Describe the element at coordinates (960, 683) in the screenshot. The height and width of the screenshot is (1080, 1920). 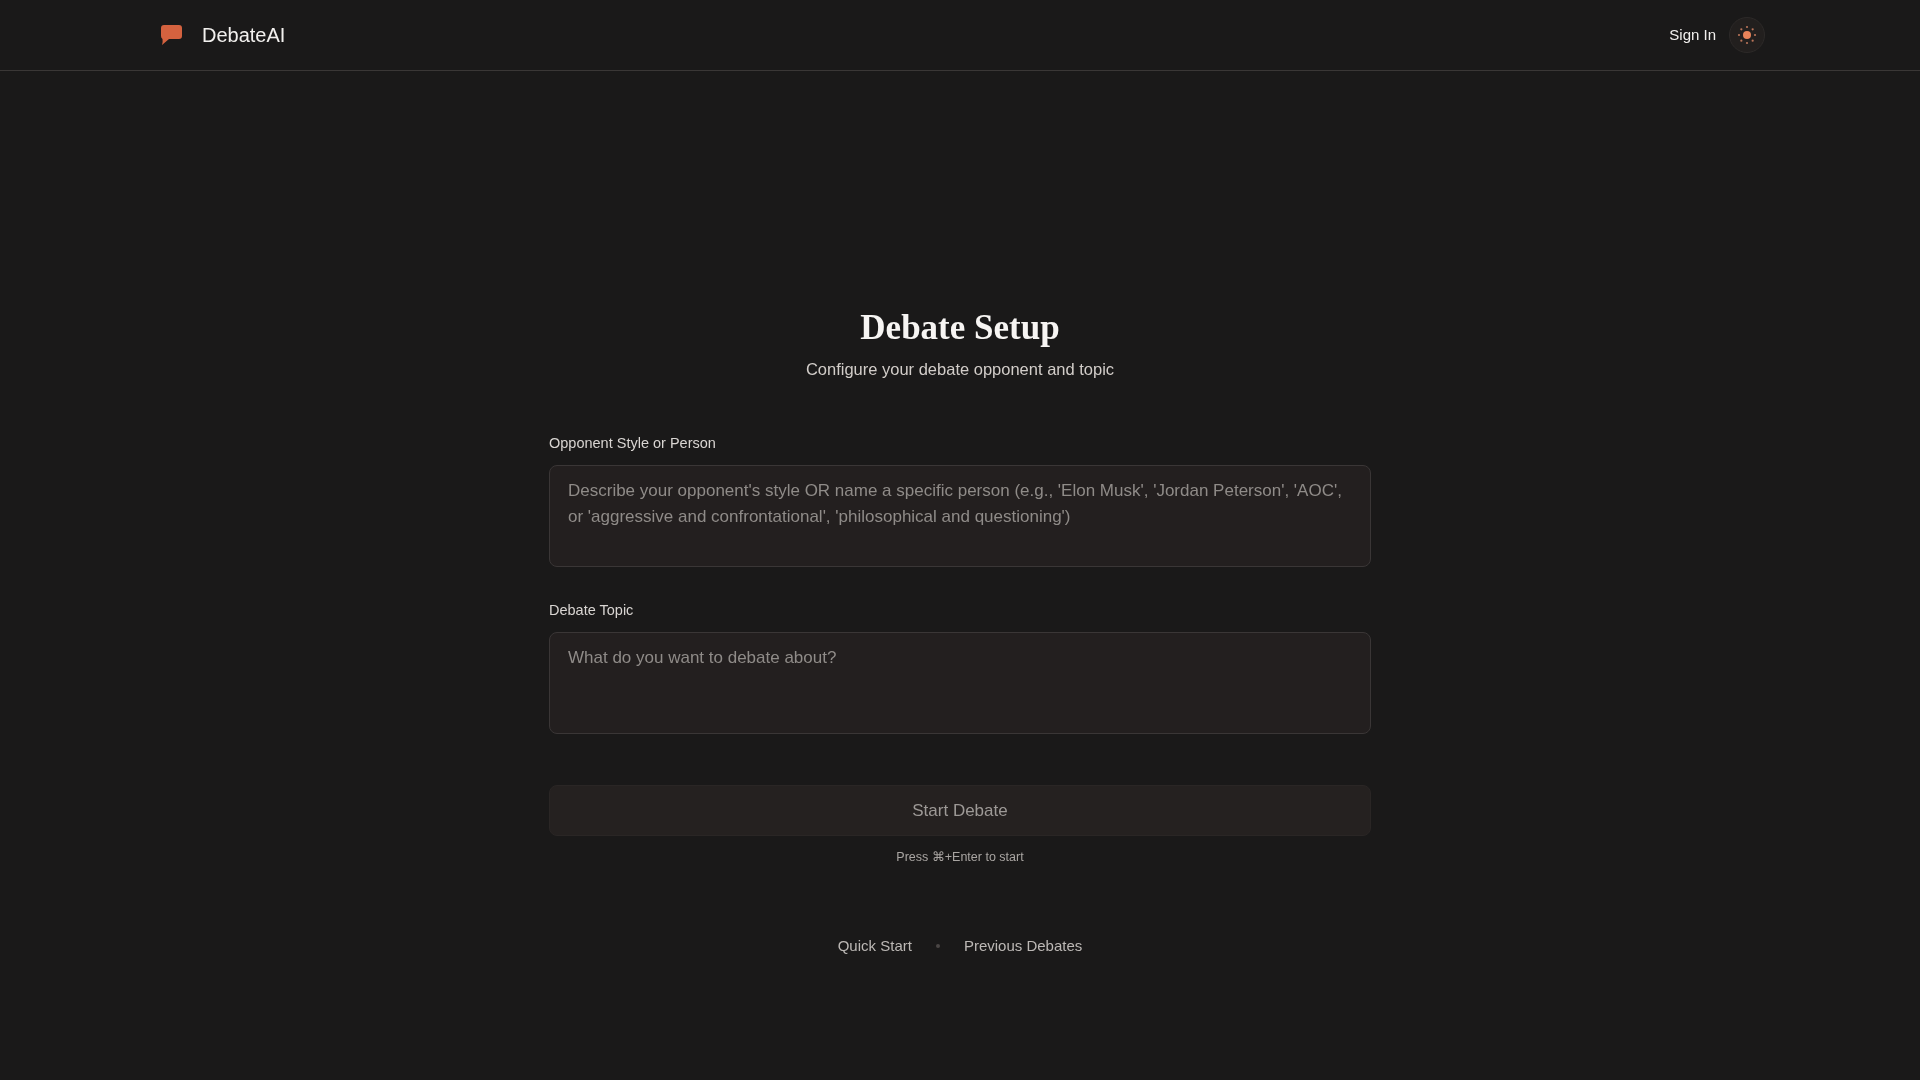
I see `input-field: What do you want to debate about?` at that location.